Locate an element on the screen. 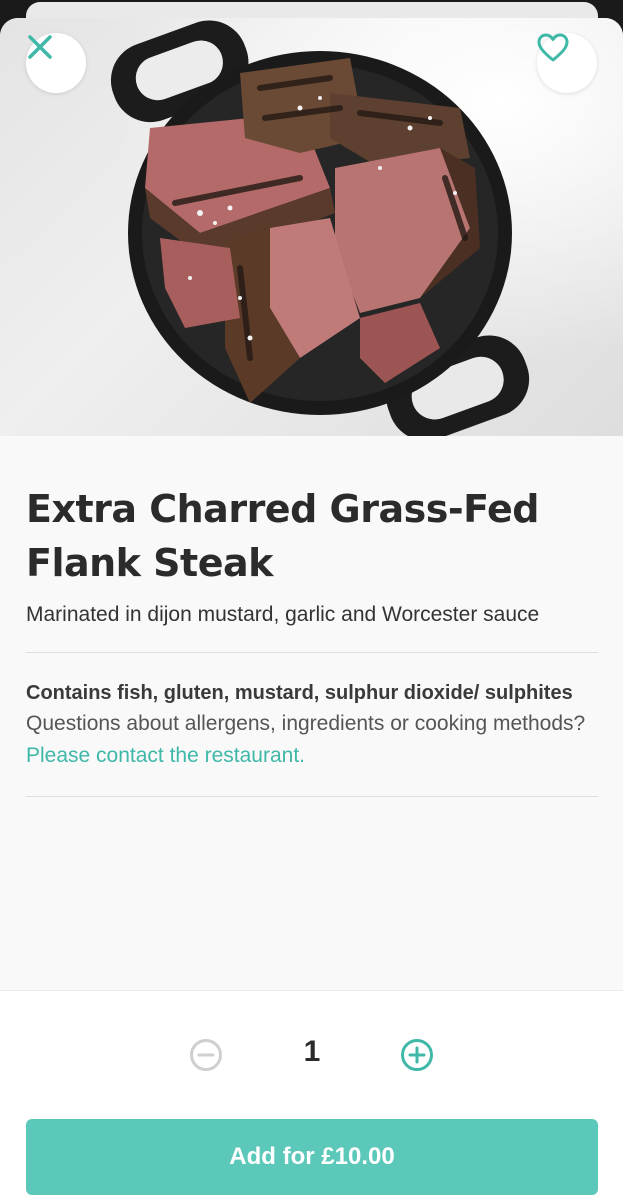  add-to-order-button: Add for £10.00 is located at coordinates (312, 1157).